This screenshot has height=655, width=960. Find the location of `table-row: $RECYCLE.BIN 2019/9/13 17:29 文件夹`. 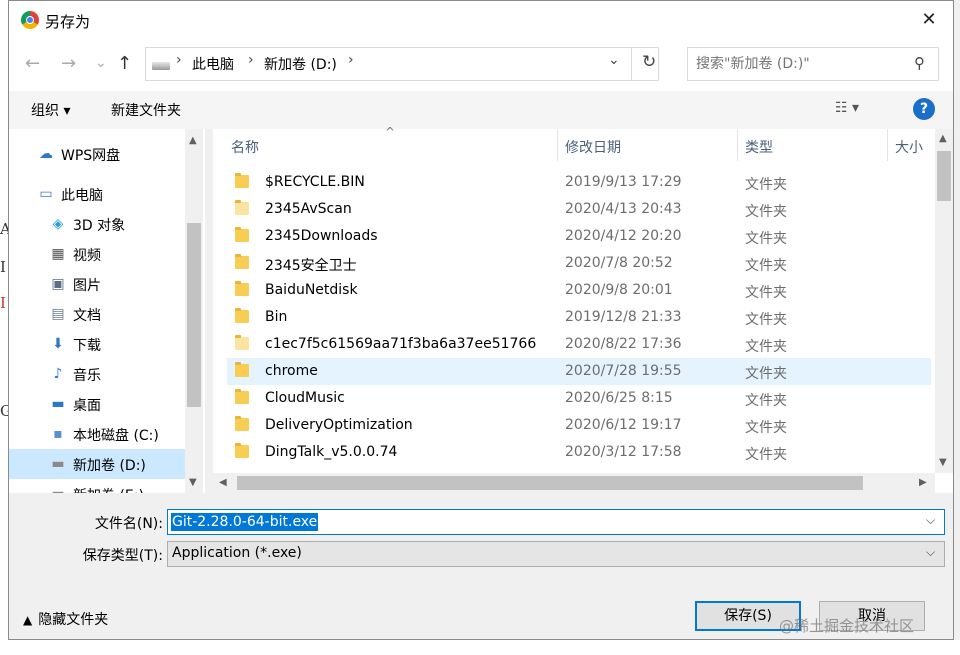

table-row: $RECYCLE.BIN 2019/9/13 17:29 文件夹 is located at coordinates (579, 182).